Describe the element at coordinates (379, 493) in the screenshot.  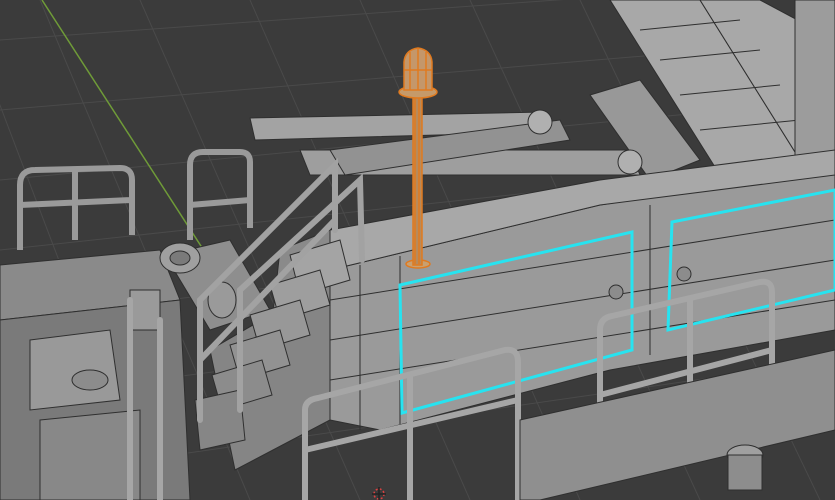
I see `3d-cursor-icon` at that location.